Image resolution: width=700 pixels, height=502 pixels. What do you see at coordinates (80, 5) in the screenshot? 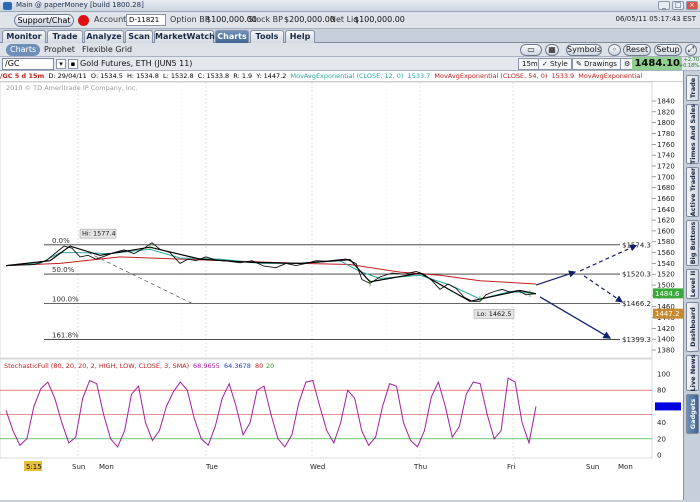
I see `window-title: Main @ paperMoney [build 1800.28]` at bounding box center [80, 5].